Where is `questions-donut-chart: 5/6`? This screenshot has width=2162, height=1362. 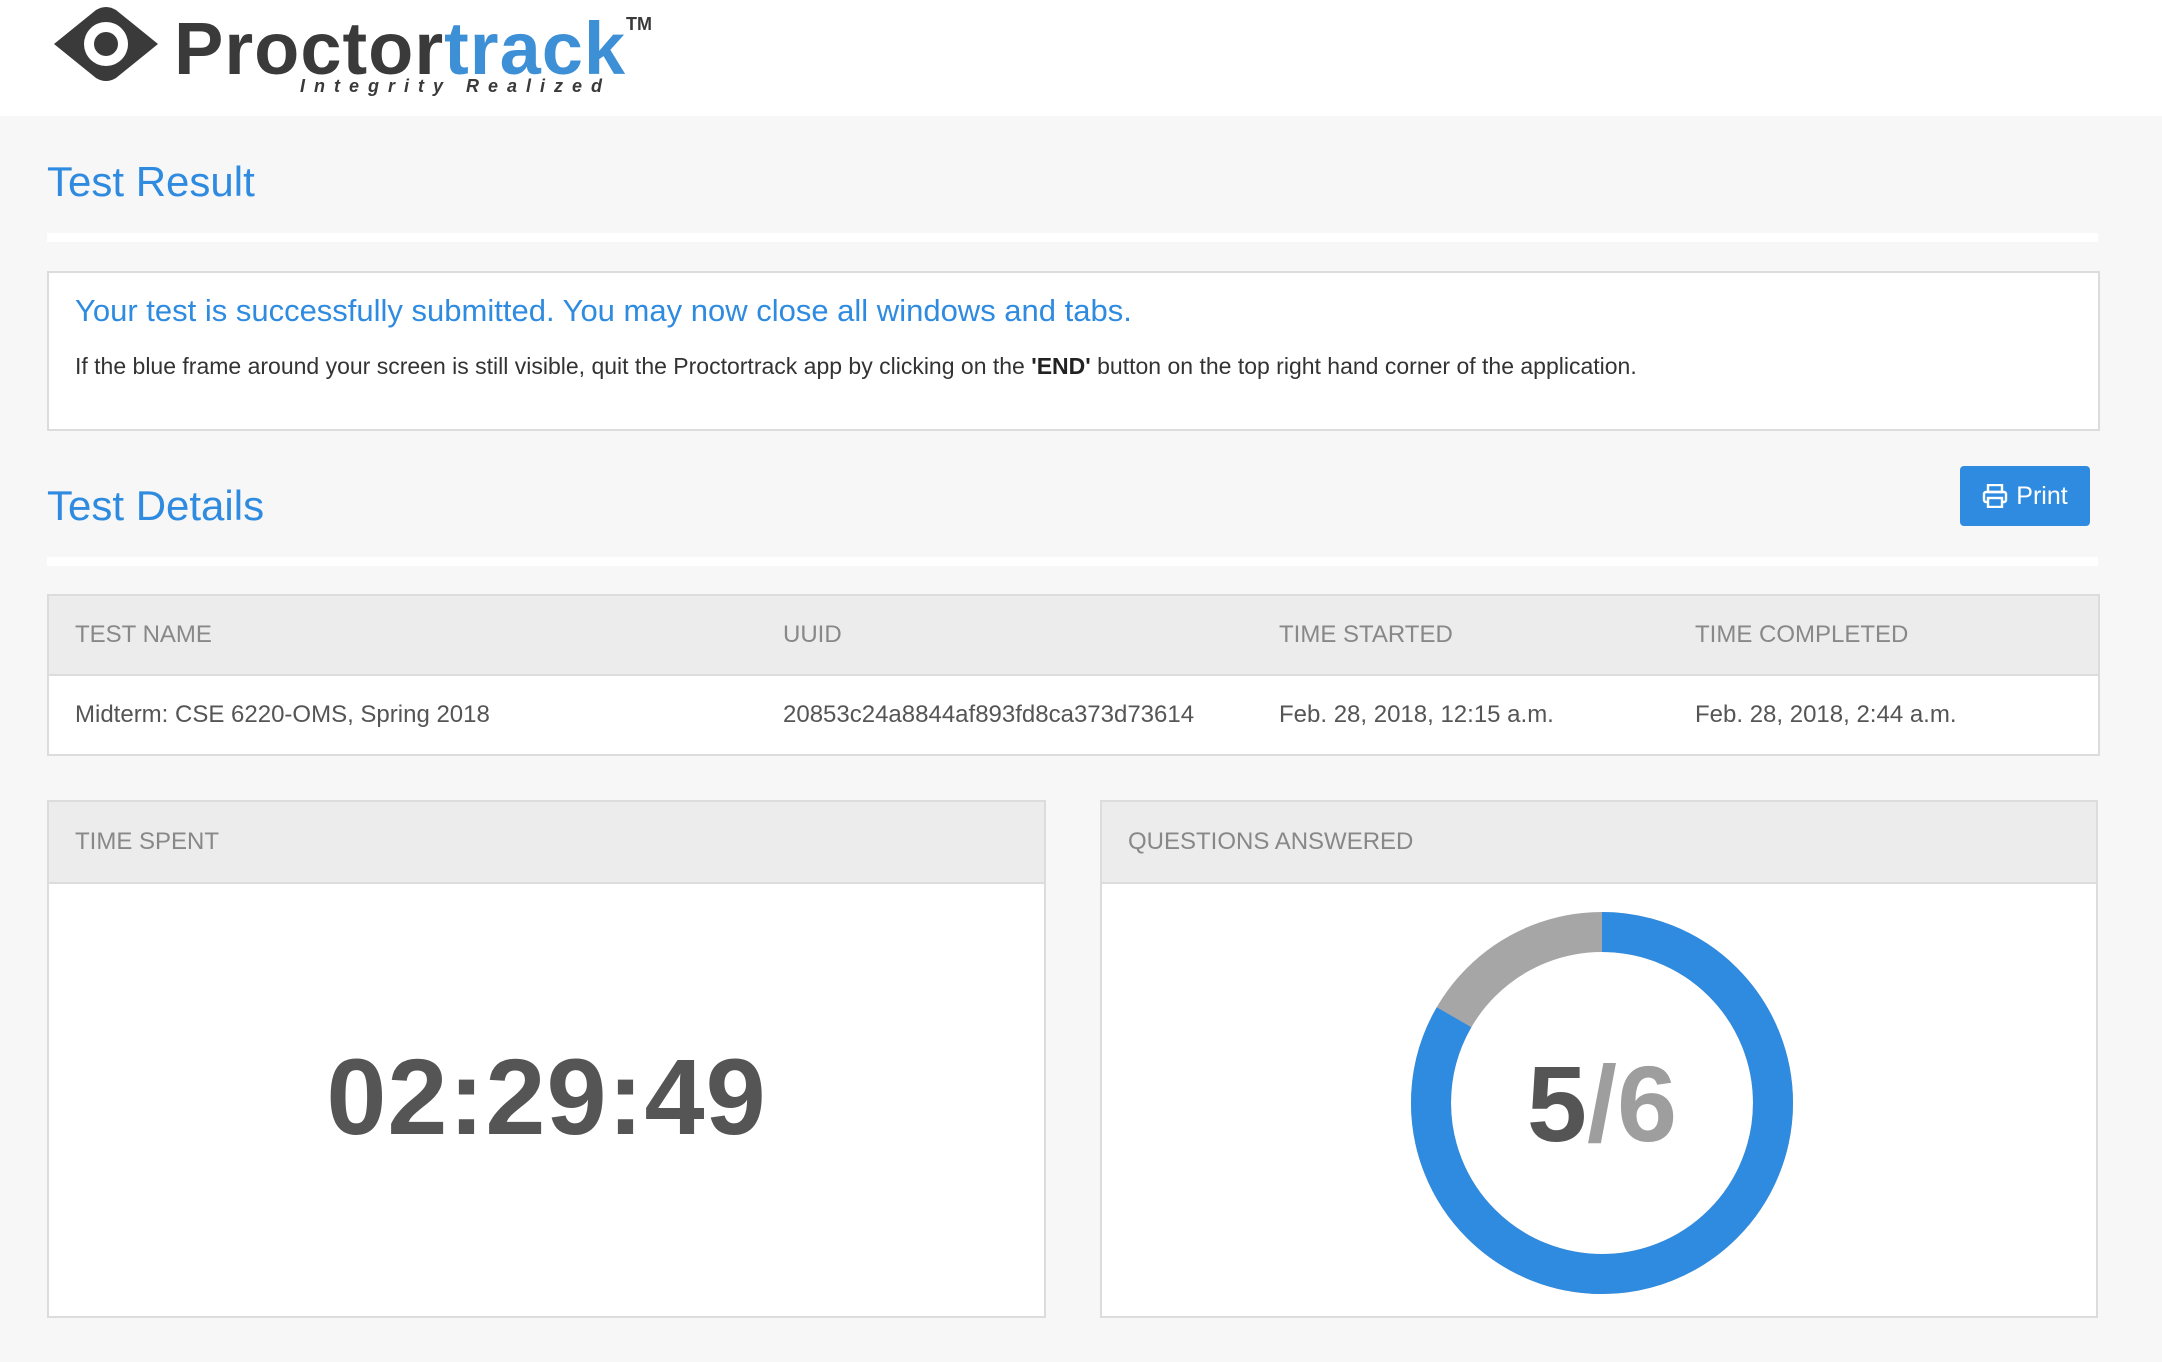
questions-donut-chart: 5/6 is located at coordinates (1602, 1103).